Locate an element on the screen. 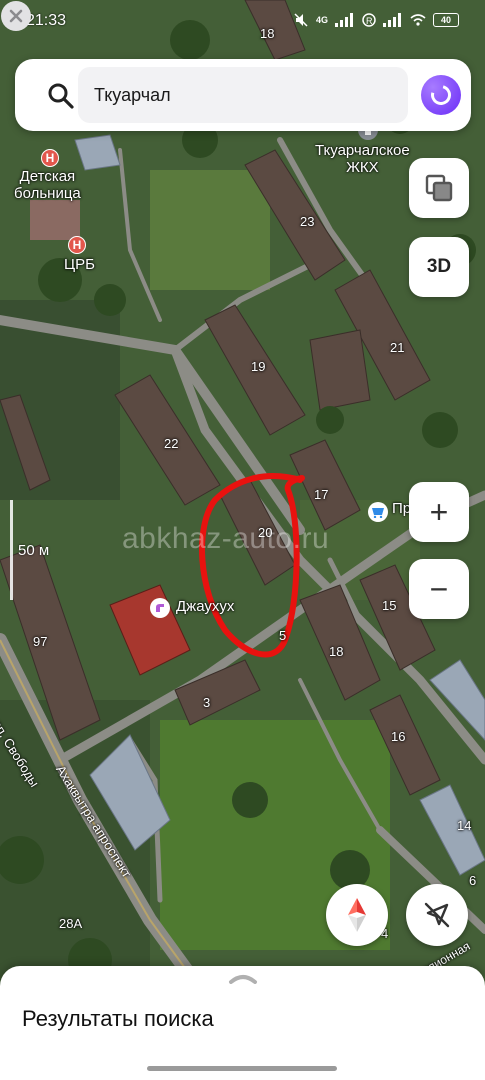  svg-text: R is located at coordinates (369, 21).